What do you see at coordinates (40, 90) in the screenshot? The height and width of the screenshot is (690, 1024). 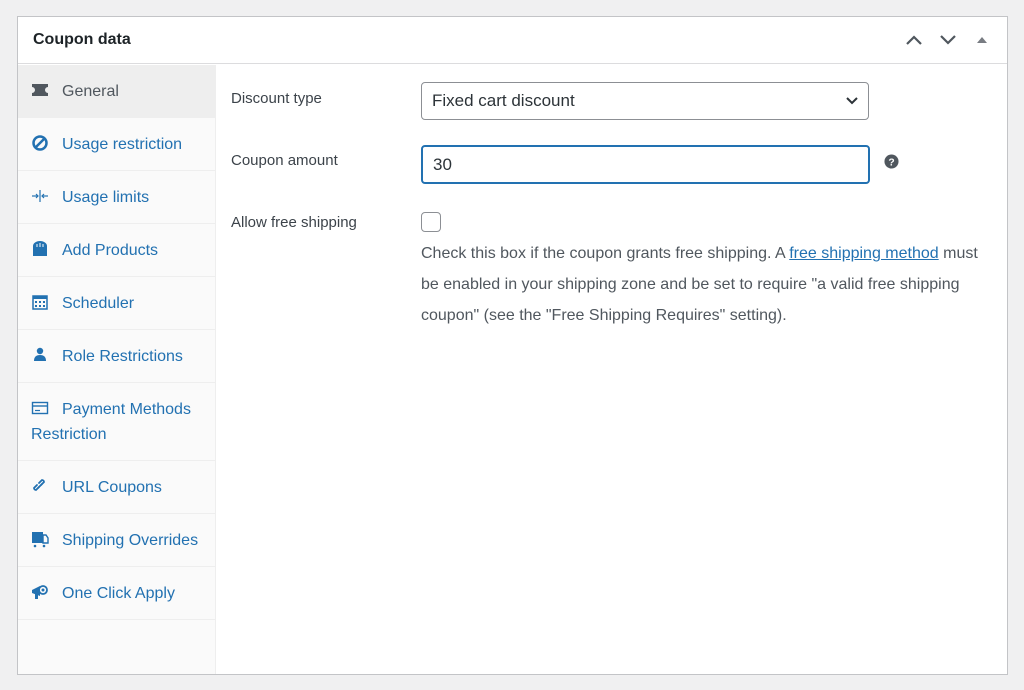 I see `ticket-icon` at bounding box center [40, 90].